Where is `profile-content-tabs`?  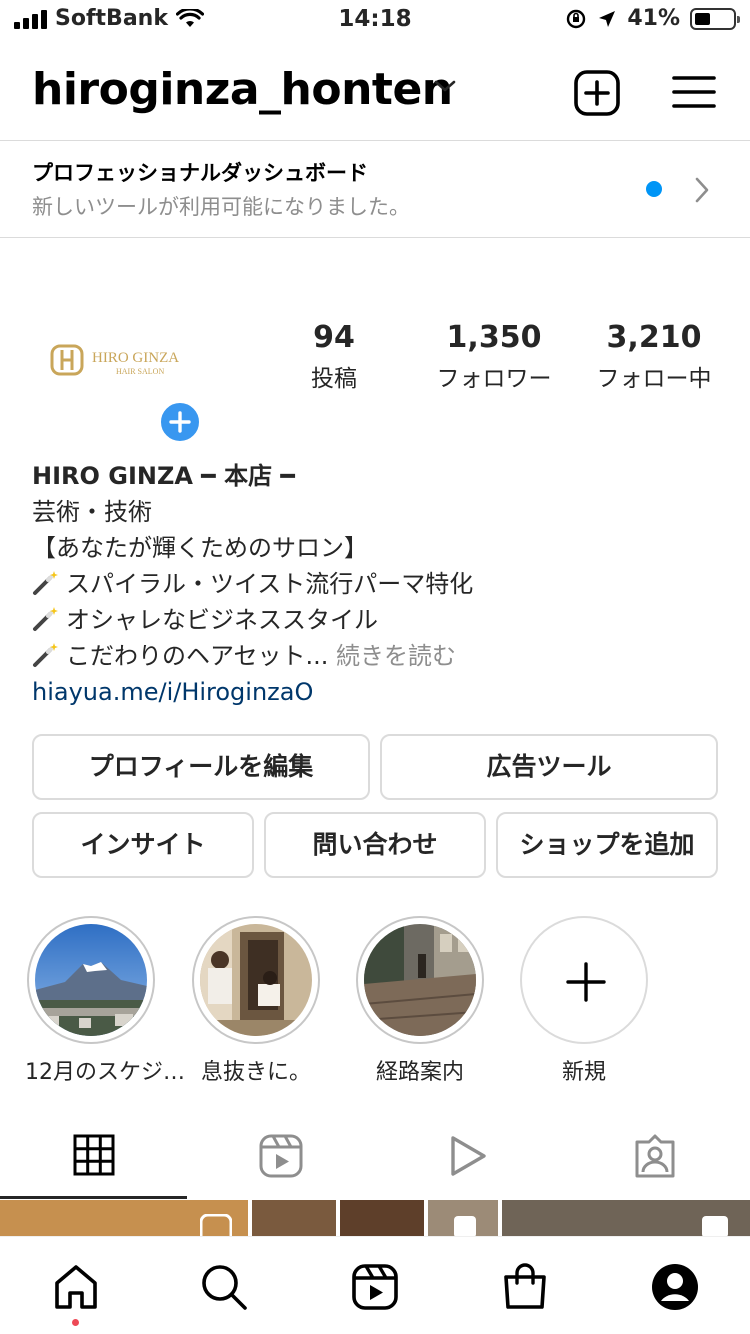
profile-content-tabs is located at coordinates (375, 1163).